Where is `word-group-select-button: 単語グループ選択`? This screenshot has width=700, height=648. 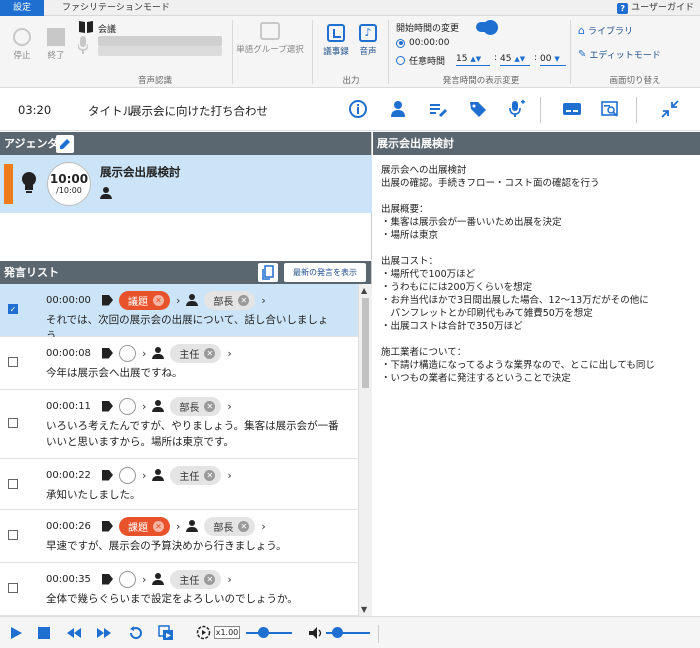
word-group-select-button: 単語グループ選択 is located at coordinates (270, 38).